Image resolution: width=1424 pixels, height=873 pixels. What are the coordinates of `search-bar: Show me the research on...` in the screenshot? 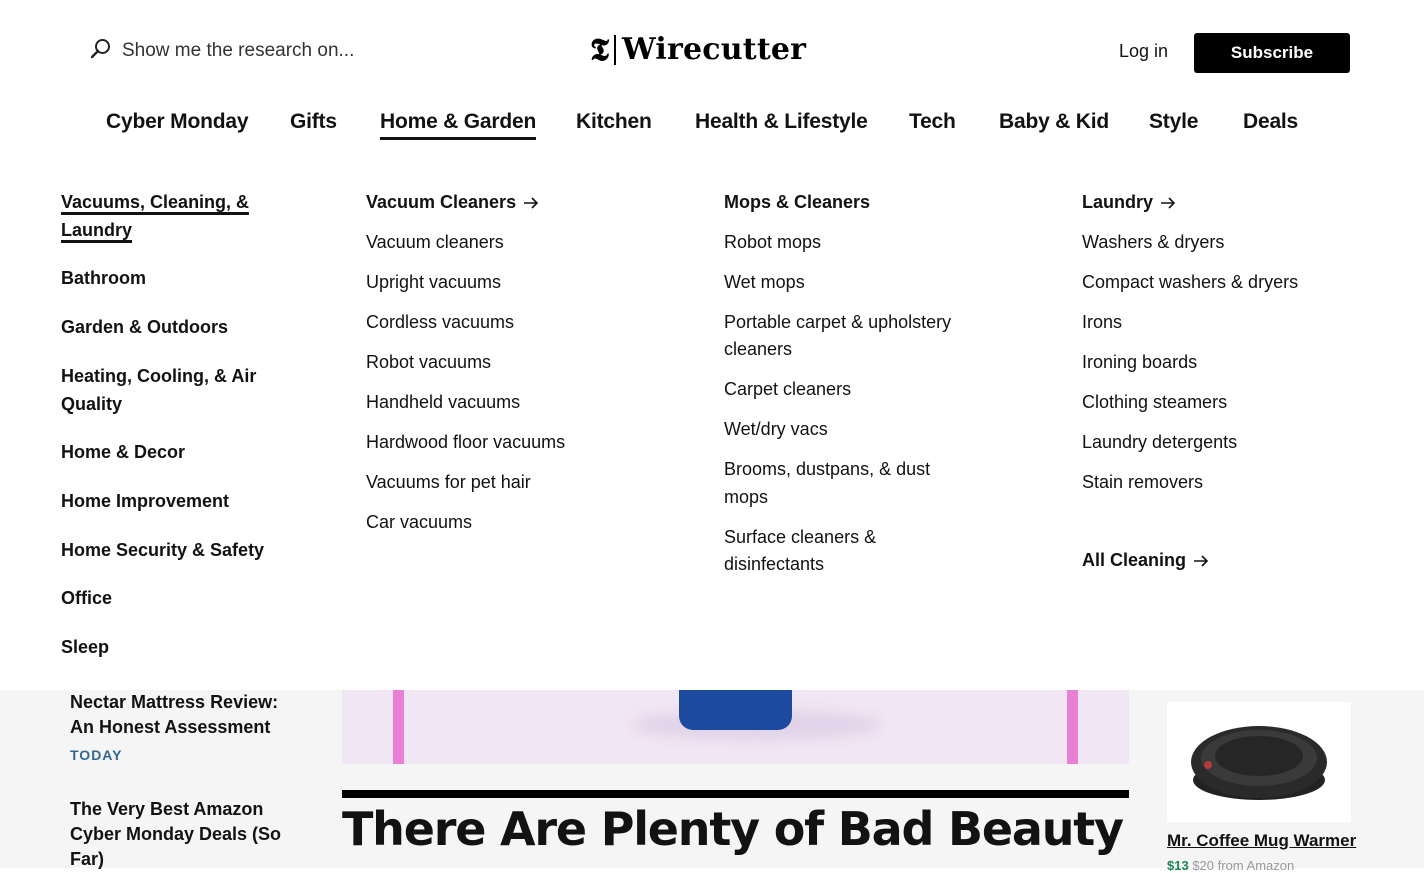 It's located at (222, 51).